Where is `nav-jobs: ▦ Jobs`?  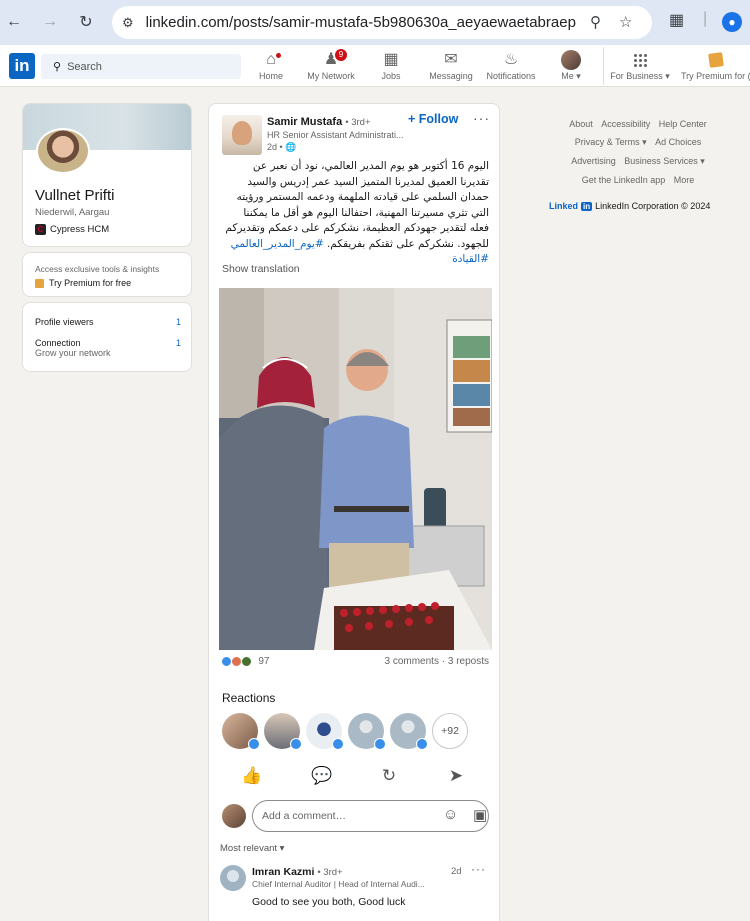
nav-jobs: ▦ Jobs is located at coordinates (391, 65).